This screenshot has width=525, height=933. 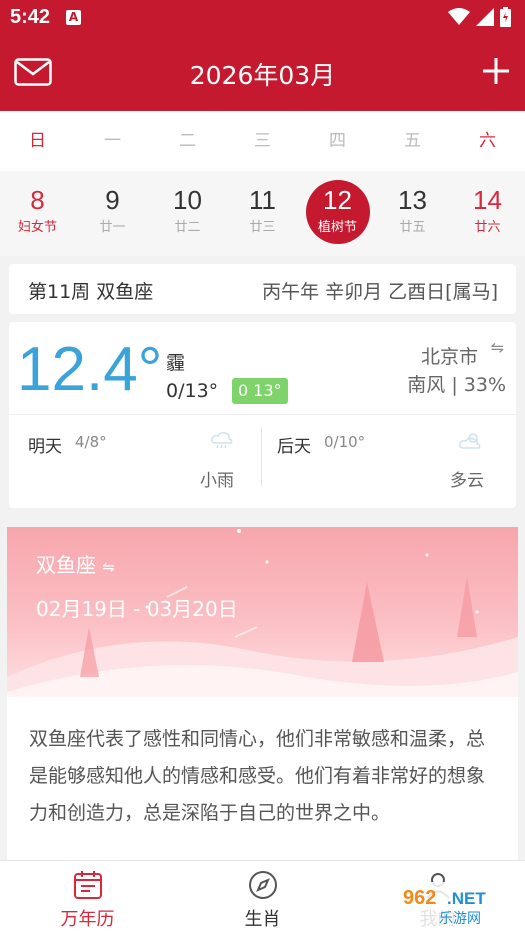 I want to click on tab-zodiac: 生肖, so click(x=262, y=897).